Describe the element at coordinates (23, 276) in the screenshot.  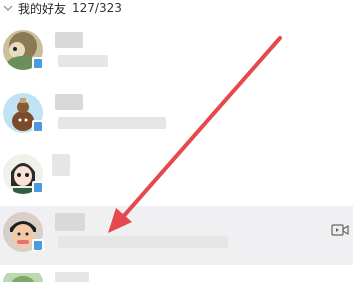
I see `avatar-partial-icon` at that location.